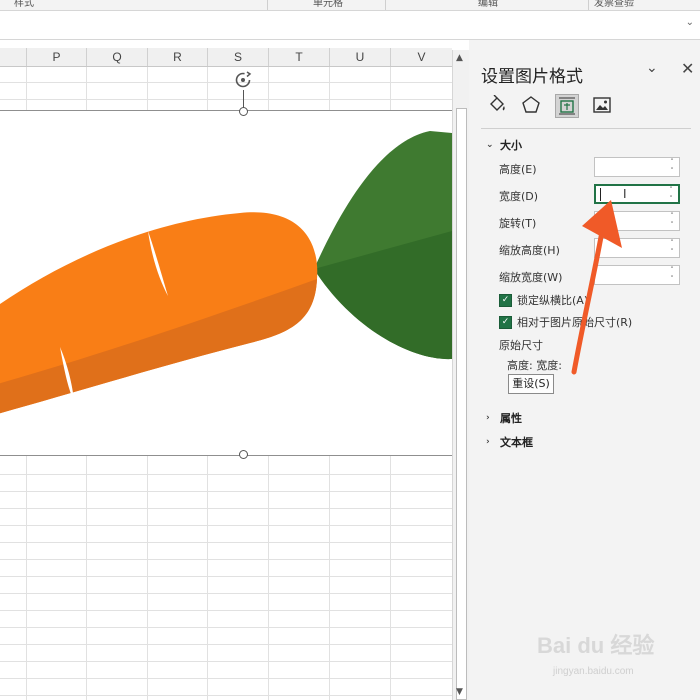  Describe the element at coordinates (360, 57) in the screenshot. I see `column-header-u: U` at that location.